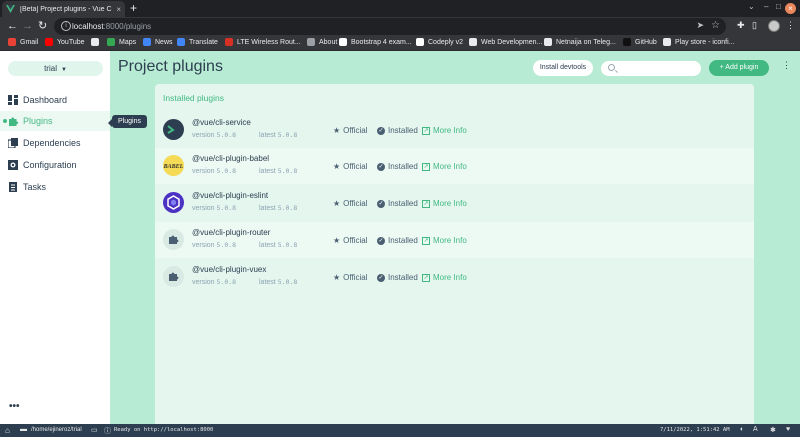  What do you see at coordinates (563, 68) in the screenshot?
I see `install-devtools-button: Install devtools` at bounding box center [563, 68].